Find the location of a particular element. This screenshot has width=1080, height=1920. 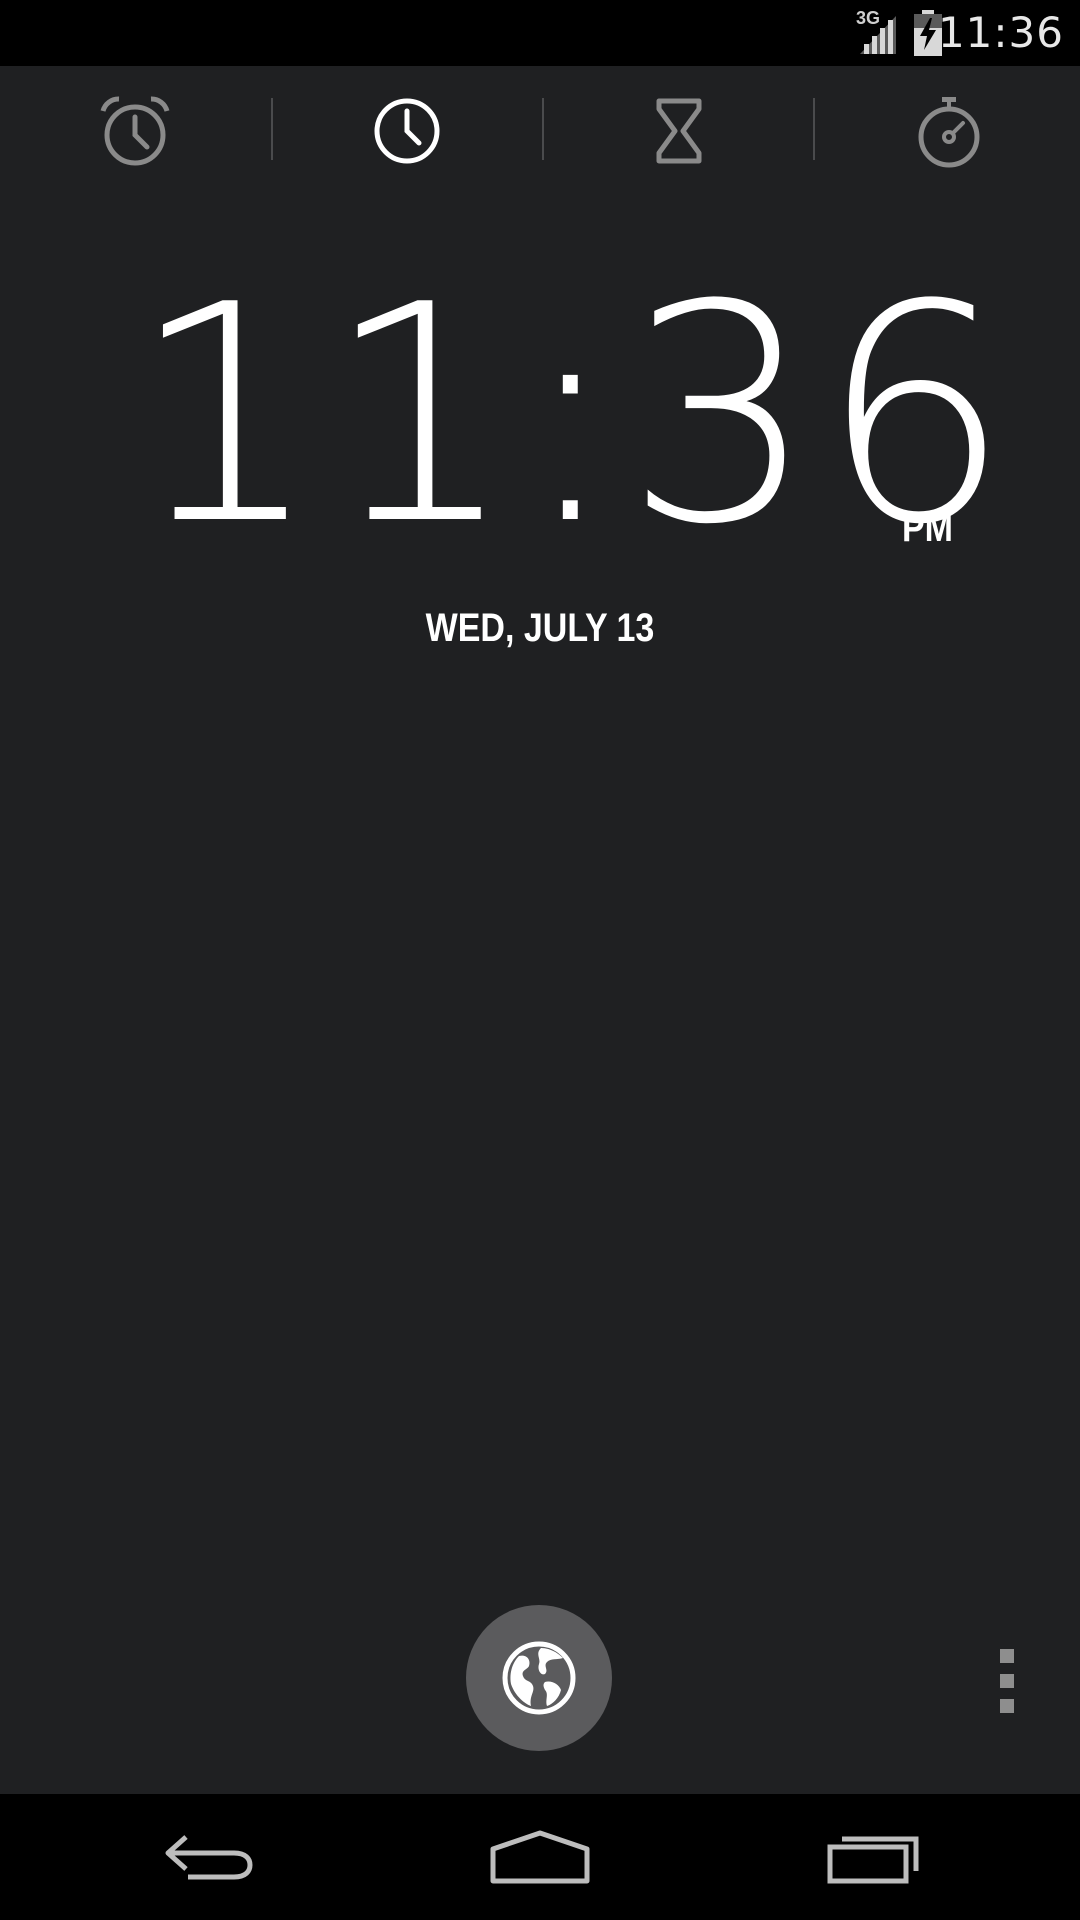

clock-icon is located at coordinates (407, 131).